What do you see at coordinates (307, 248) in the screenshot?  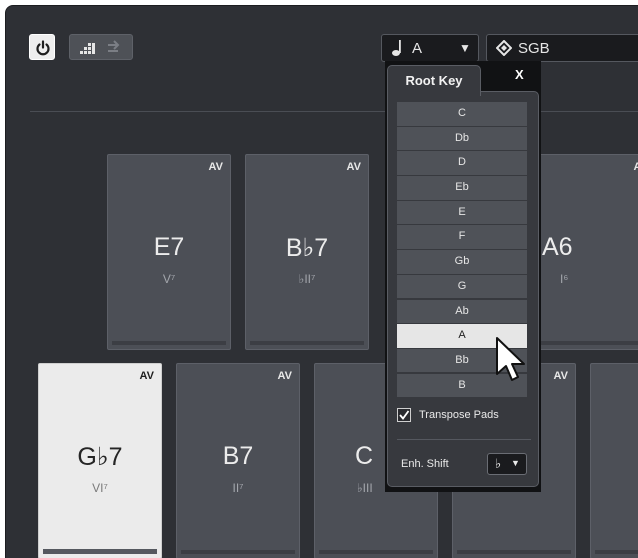 I see `chord-name: B♭7` at bounding box center [307, 248].